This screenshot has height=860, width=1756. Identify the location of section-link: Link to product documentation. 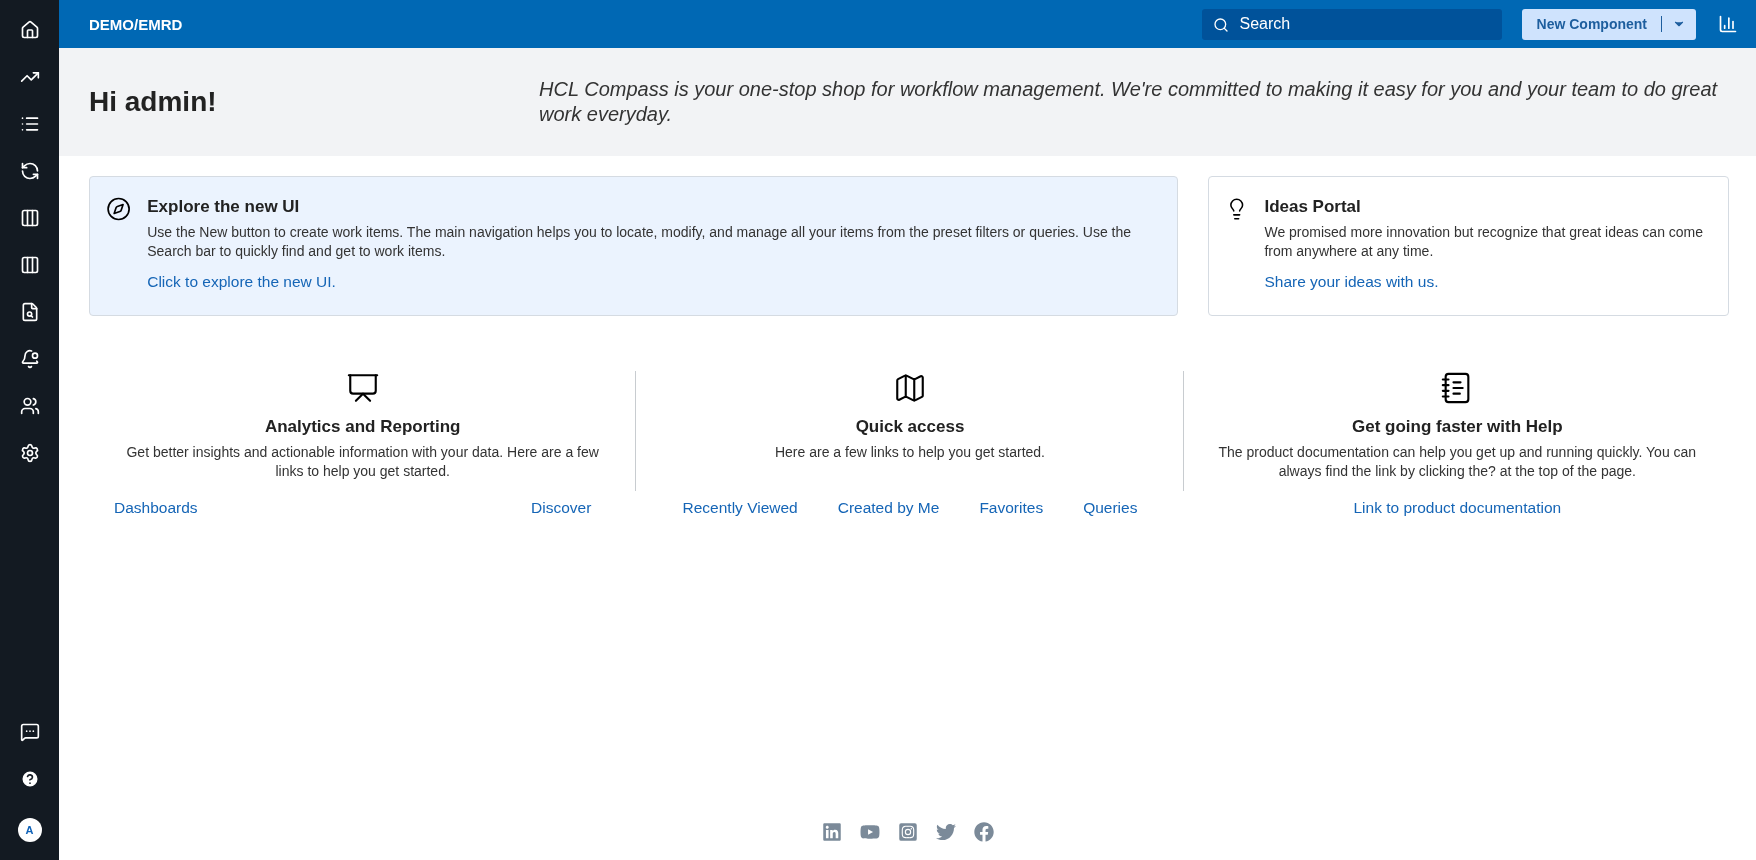
(1457, 508).